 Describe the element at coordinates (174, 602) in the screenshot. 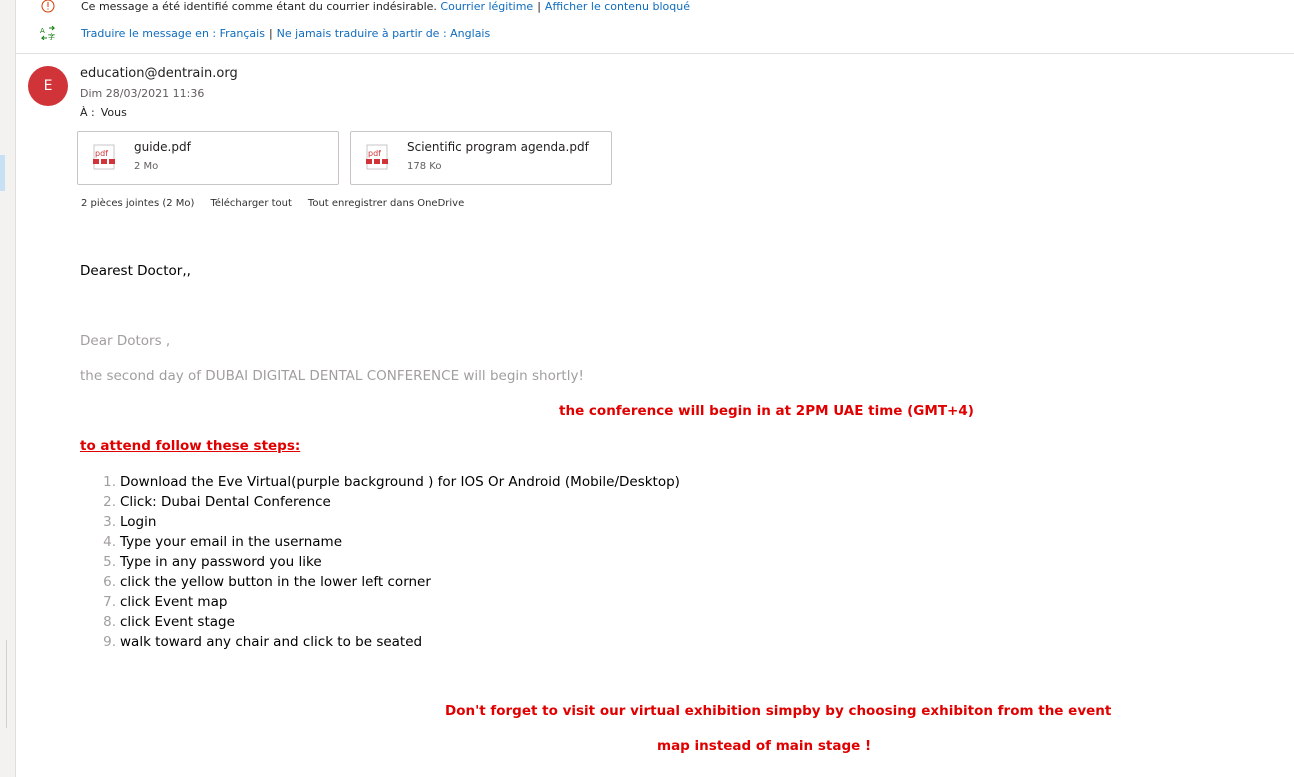

I see `step-text: click Event map` at that location.